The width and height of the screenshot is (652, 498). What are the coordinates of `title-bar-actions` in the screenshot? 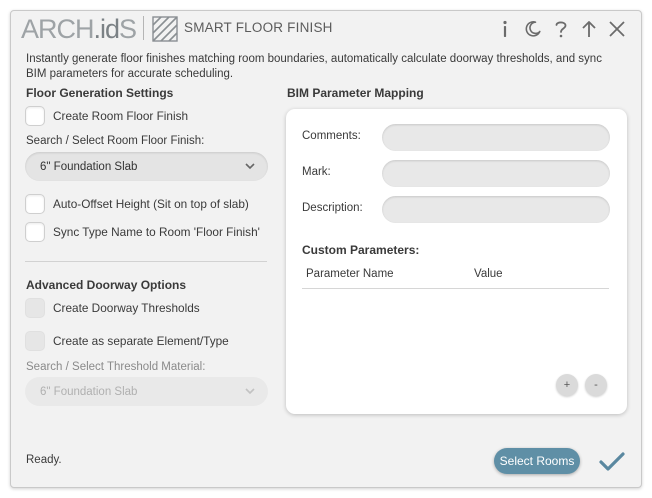 It's located at (561, 29).